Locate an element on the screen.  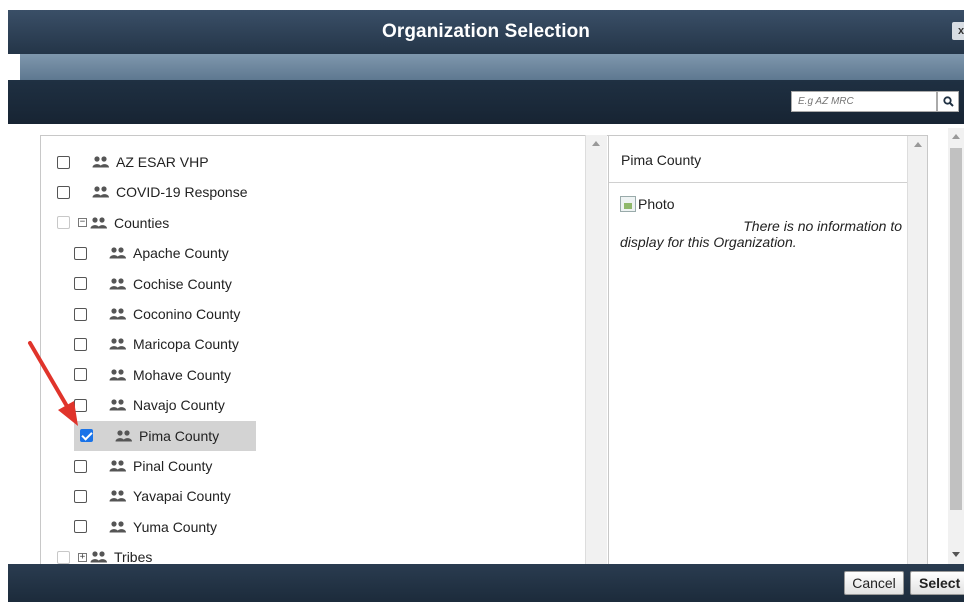
info-message-line1: There is no information to is located at coordinates (822, 226).